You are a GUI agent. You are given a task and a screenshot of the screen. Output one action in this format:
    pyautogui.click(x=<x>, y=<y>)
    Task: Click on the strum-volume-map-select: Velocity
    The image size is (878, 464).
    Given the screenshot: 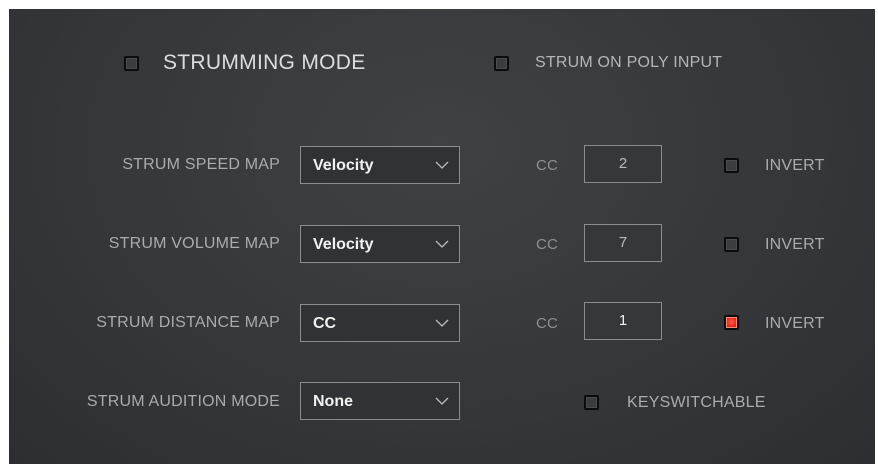 What is the action you would take?
    pyautogui.click(x=380, y=244)
    